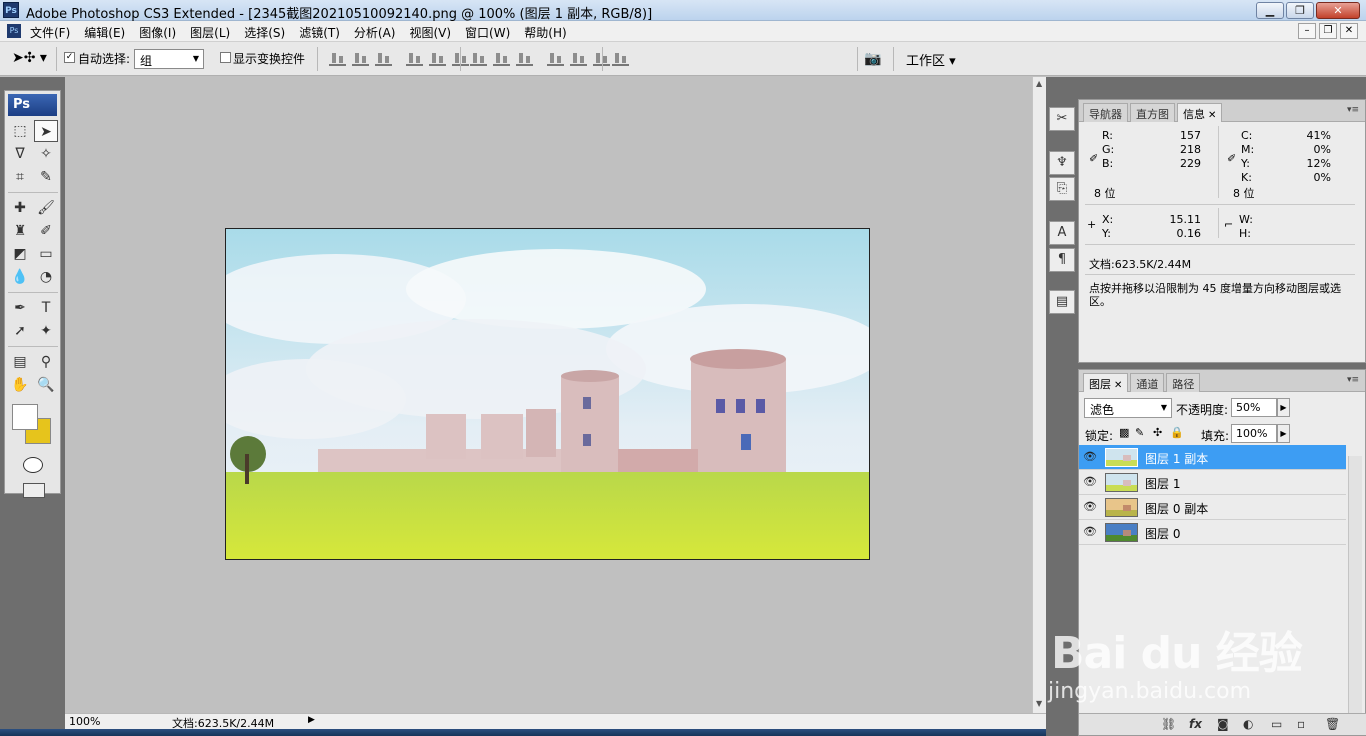 This screenshot has height=736, width=1366. I want to click on vertical-scrollbar: ▲ ▼, so click(1039, 395).